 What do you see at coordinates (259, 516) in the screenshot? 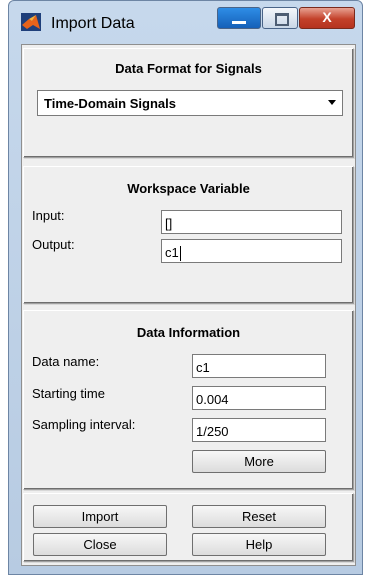
I see `reset-button: Reset` at bounding box center [259, 516].